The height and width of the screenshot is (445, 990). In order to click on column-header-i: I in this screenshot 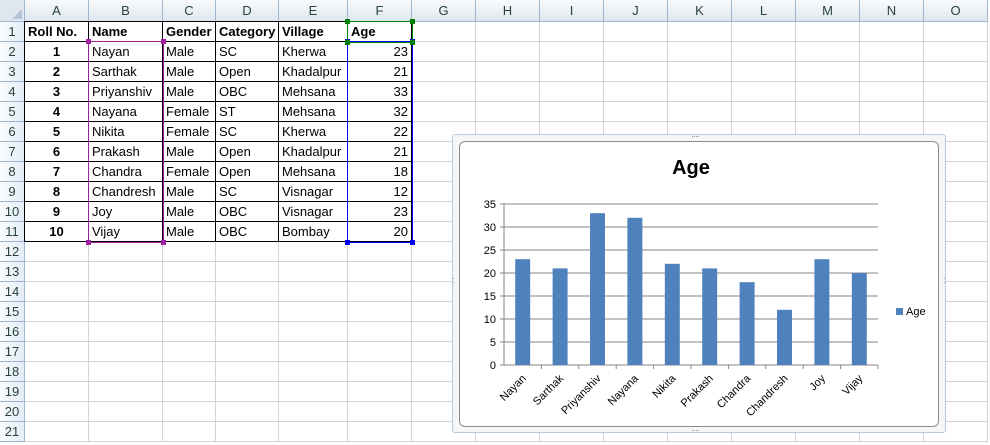, I will do `click(572, 11)`.